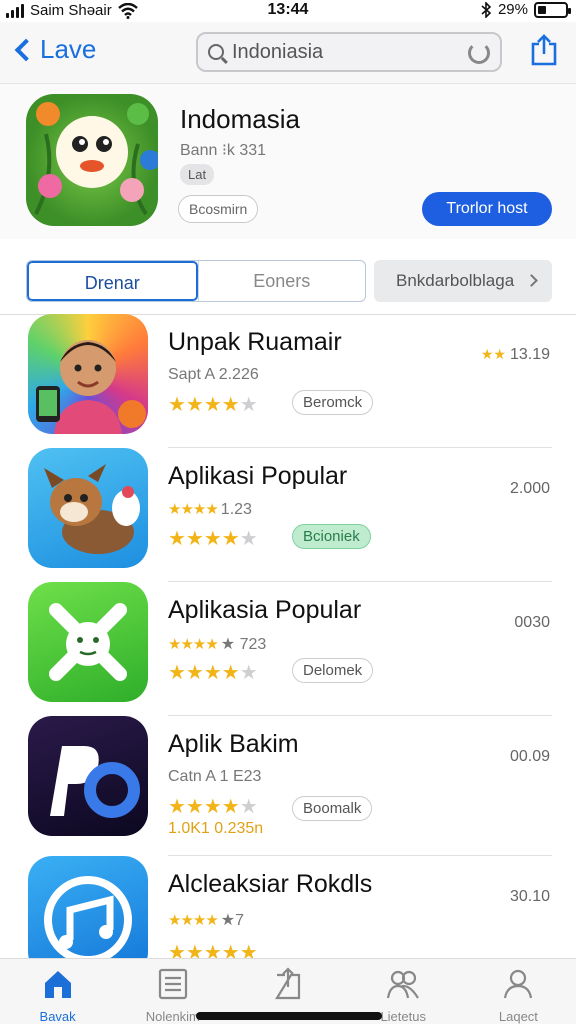 This screenshot has width=576, height=1024. I want to click on app-icon, so click(92, 160).